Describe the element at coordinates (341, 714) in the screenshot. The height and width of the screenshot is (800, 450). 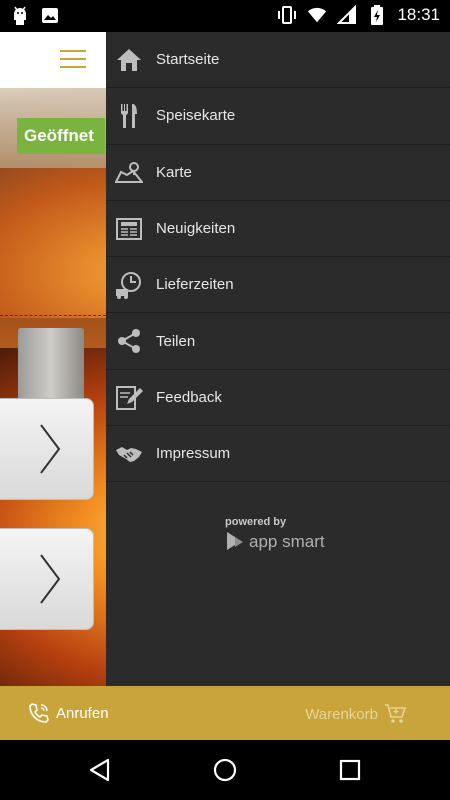
I see `cart-label: Warenkorb` at that location.